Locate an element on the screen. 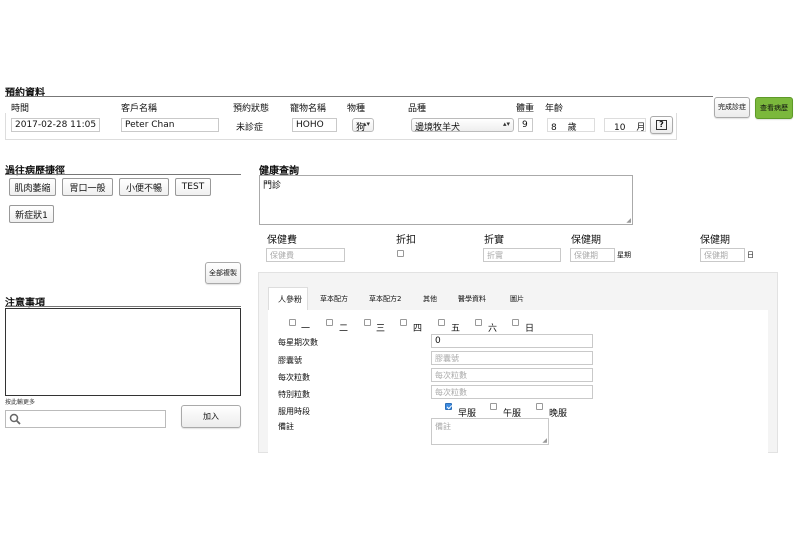 The height and width of the screenshot is (533, 800). weekly-count-input: 0 is located at coordinates (512, 341).